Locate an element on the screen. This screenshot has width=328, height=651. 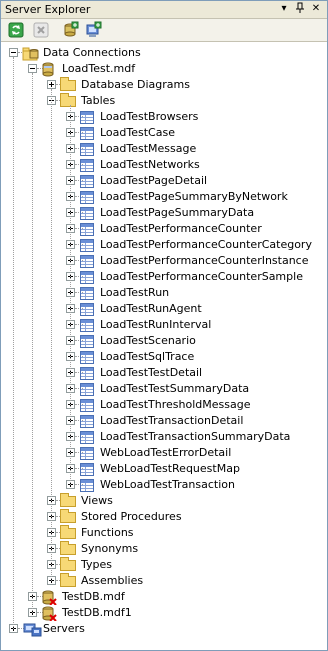
database-disconnected-icon is located at coordinates (49, 598).